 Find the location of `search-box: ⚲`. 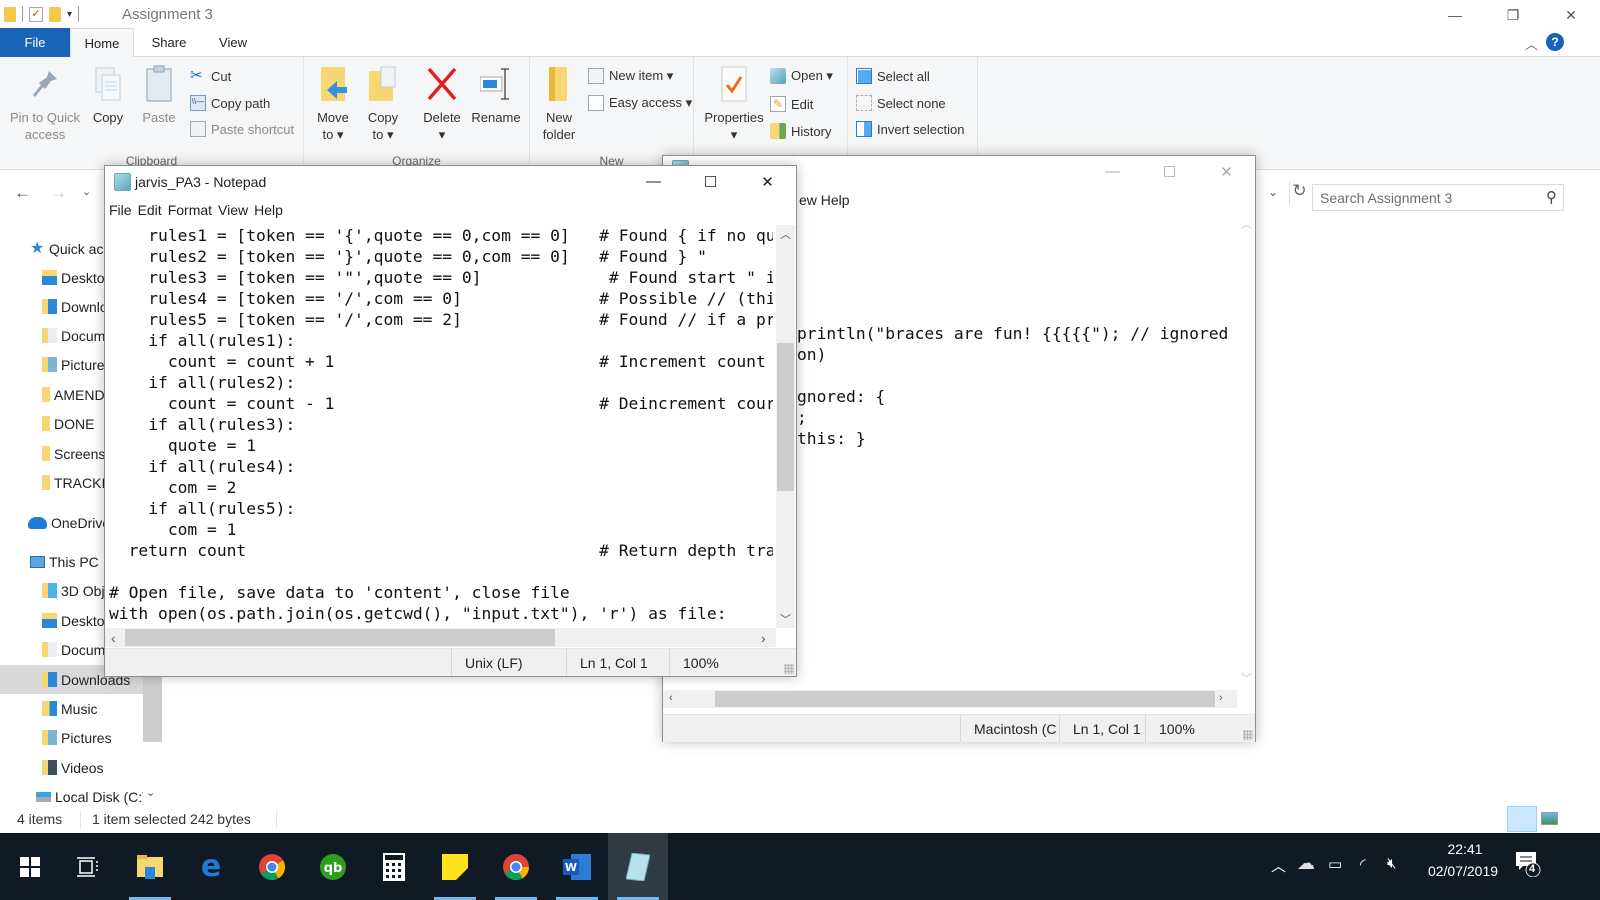

search-box: ⚲ is located at coordinates (1438, 197).